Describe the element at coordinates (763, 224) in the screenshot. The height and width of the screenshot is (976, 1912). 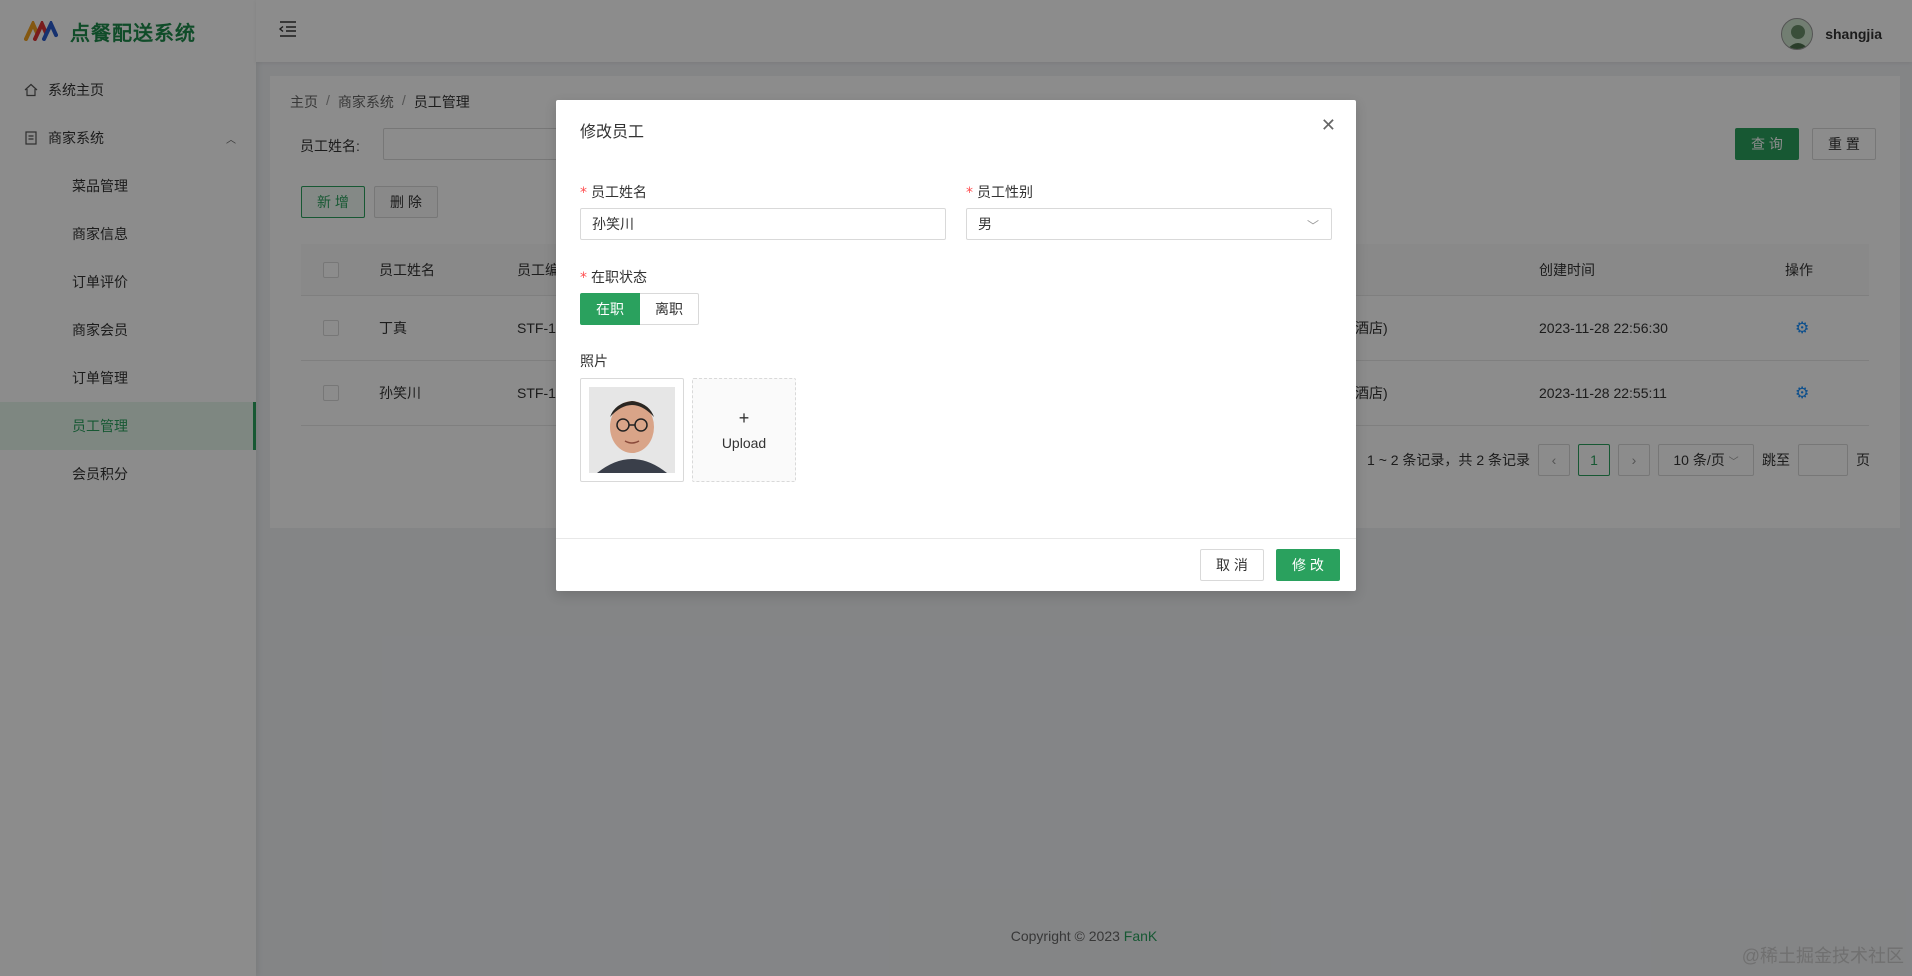
I see `name-input: 孙笑川` at that location.